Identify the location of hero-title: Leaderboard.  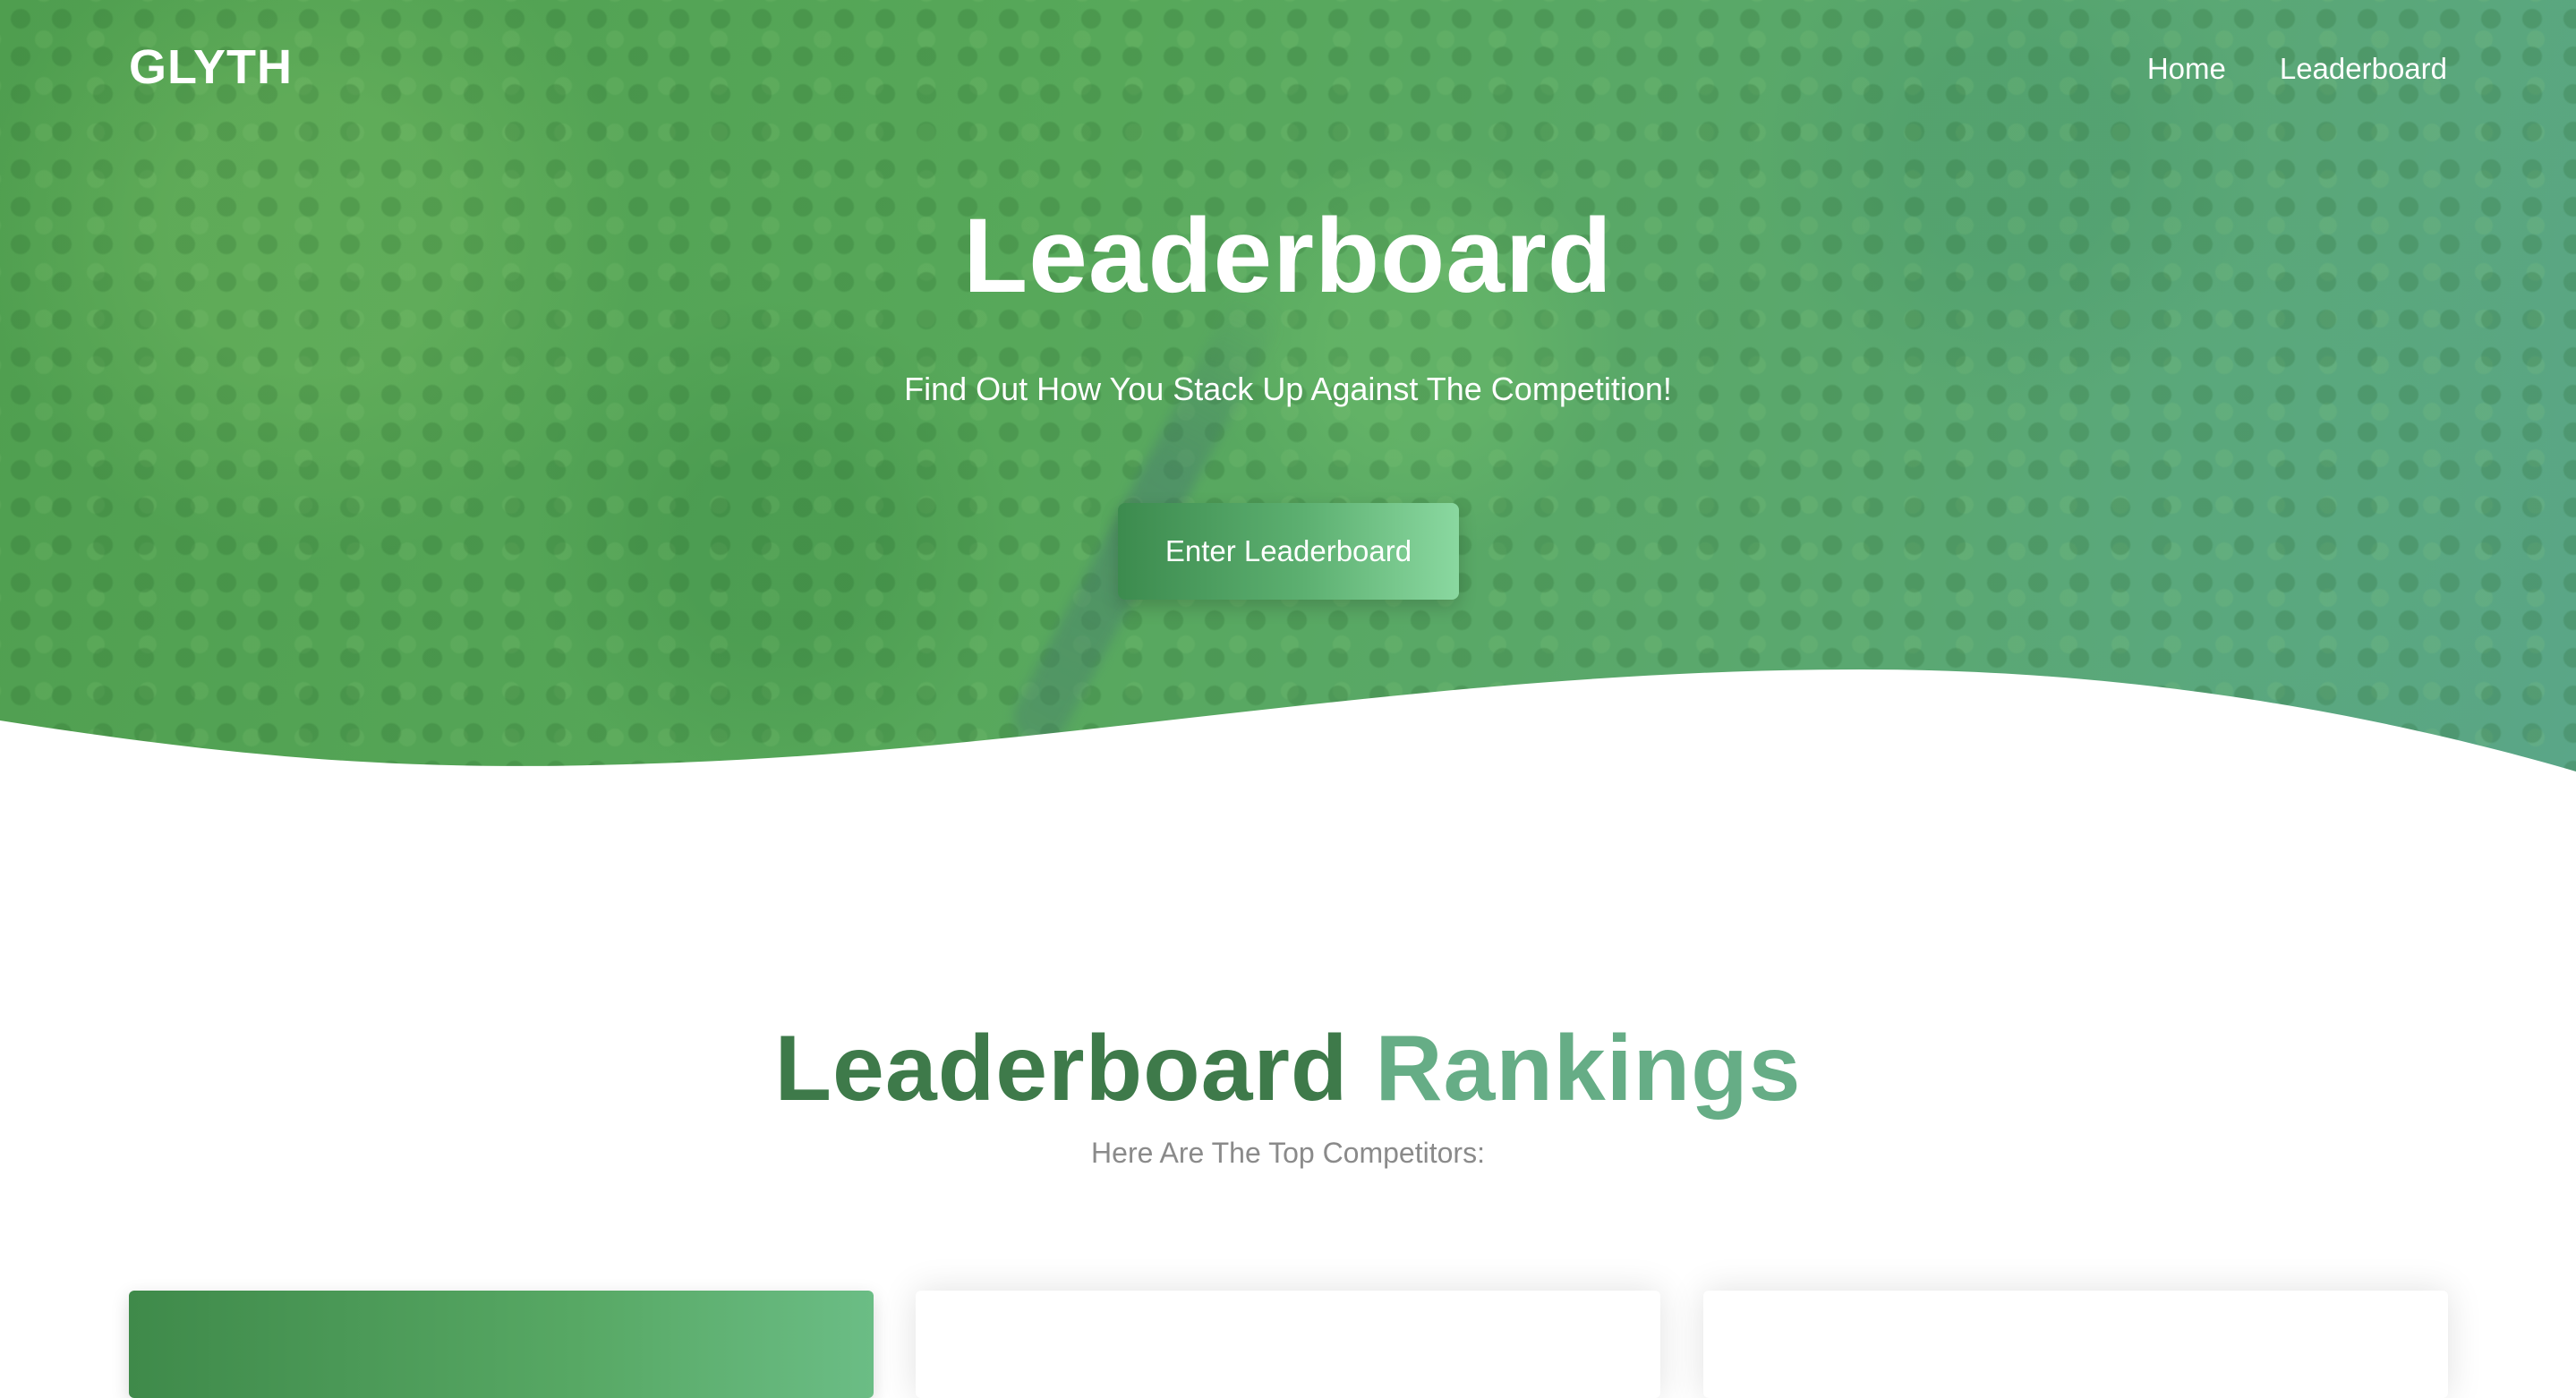
(1288, 256).